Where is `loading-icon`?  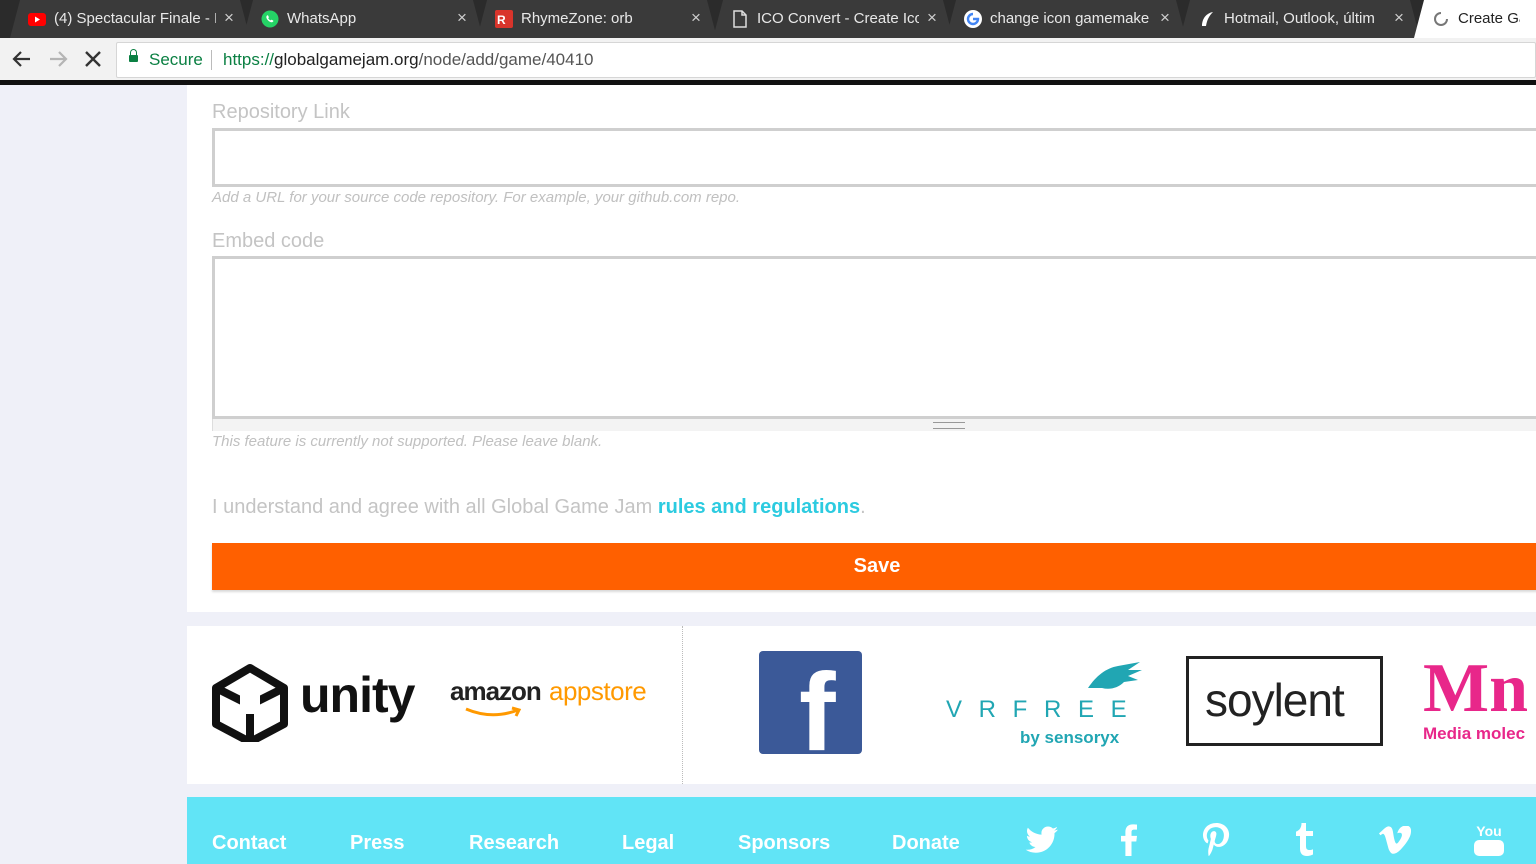
loading-icon is located at coordinates (1441, 19).